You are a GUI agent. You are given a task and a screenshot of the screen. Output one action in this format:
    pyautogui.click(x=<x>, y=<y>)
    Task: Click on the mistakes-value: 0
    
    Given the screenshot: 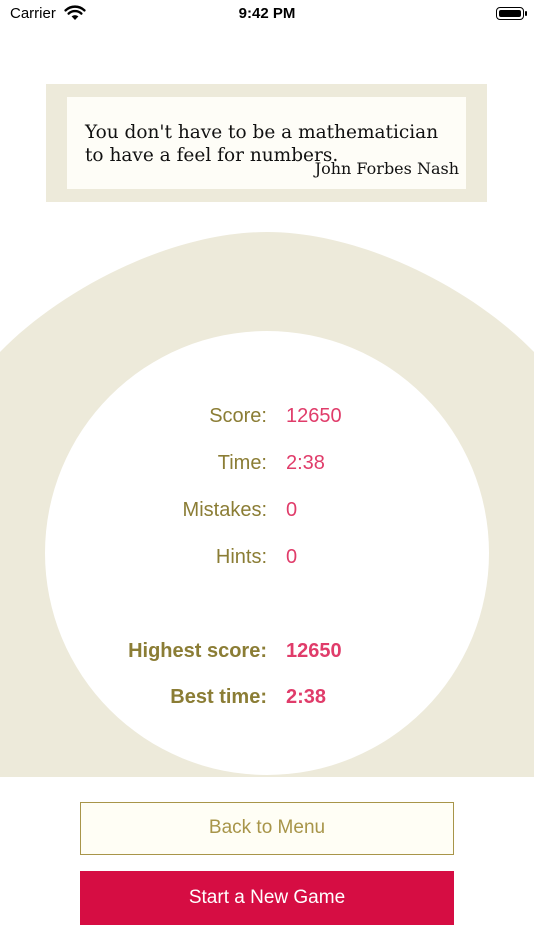 What is the action you would take?
    pyautogui.click(x=292, y=510)
    